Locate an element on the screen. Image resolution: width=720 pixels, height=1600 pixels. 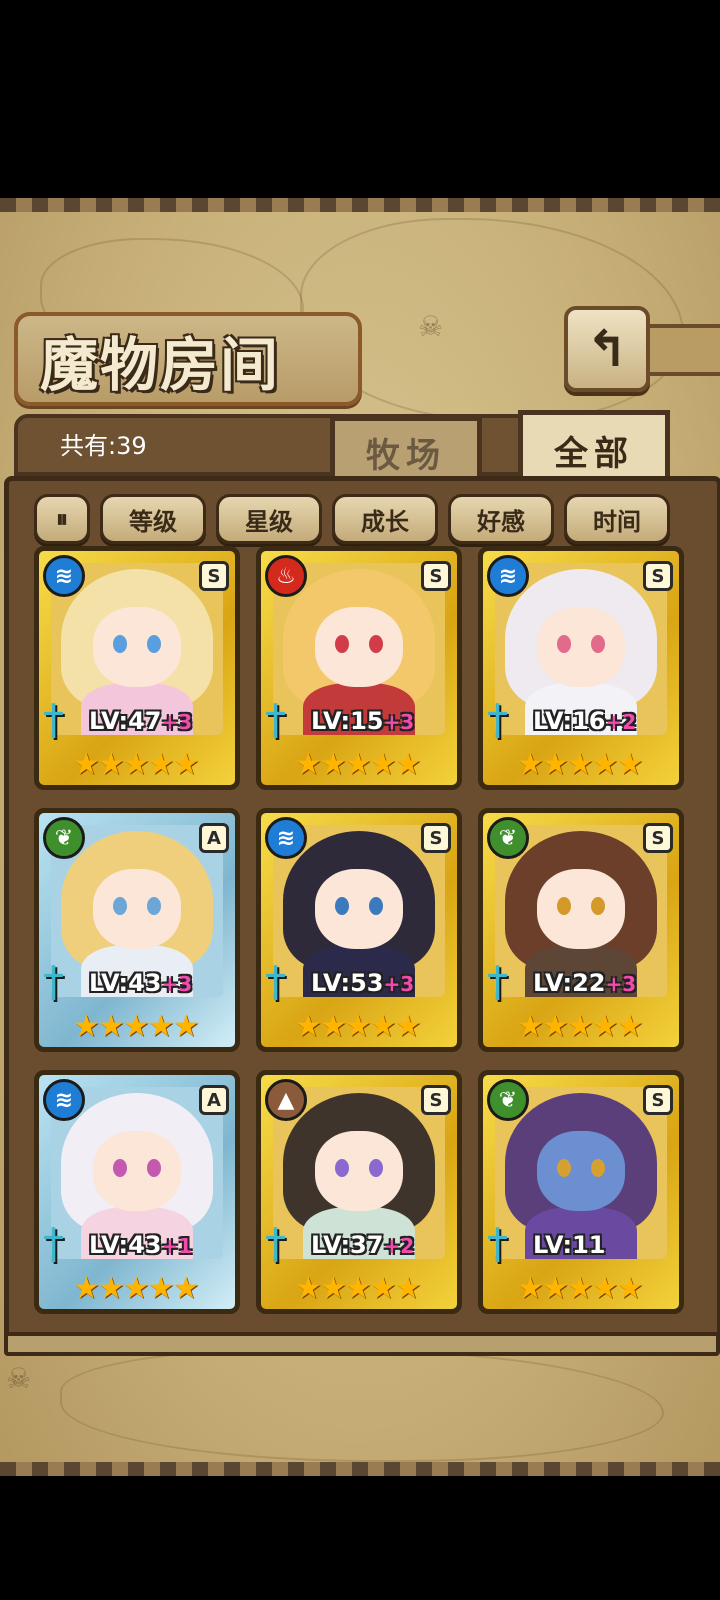
level-value: LV:22 is located at coordinates (569, 983).